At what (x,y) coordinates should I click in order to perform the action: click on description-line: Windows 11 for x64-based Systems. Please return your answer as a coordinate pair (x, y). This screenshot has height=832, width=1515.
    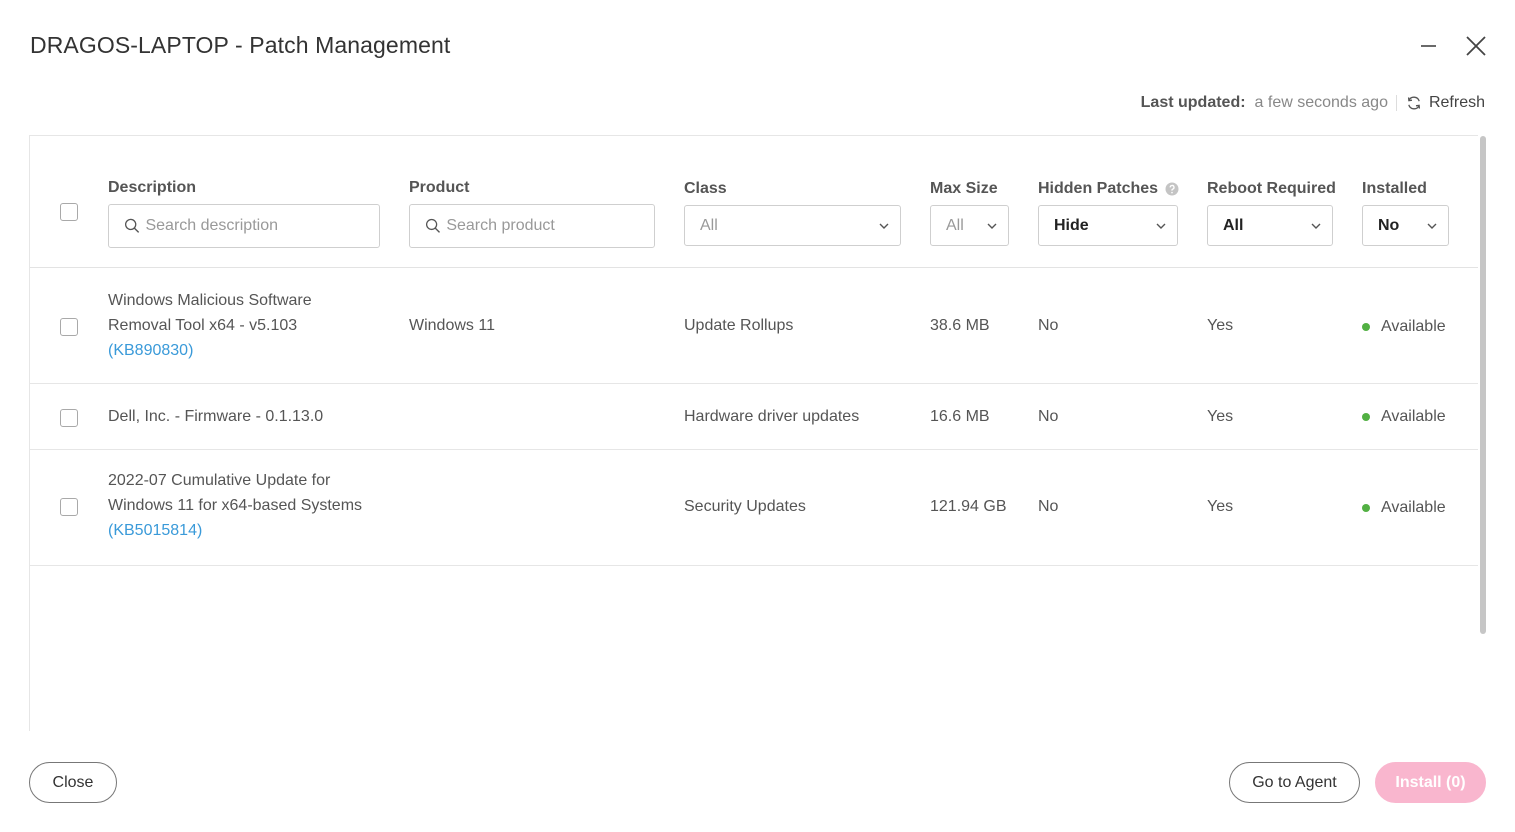
    Looking at the image, I should click on (235, 505).